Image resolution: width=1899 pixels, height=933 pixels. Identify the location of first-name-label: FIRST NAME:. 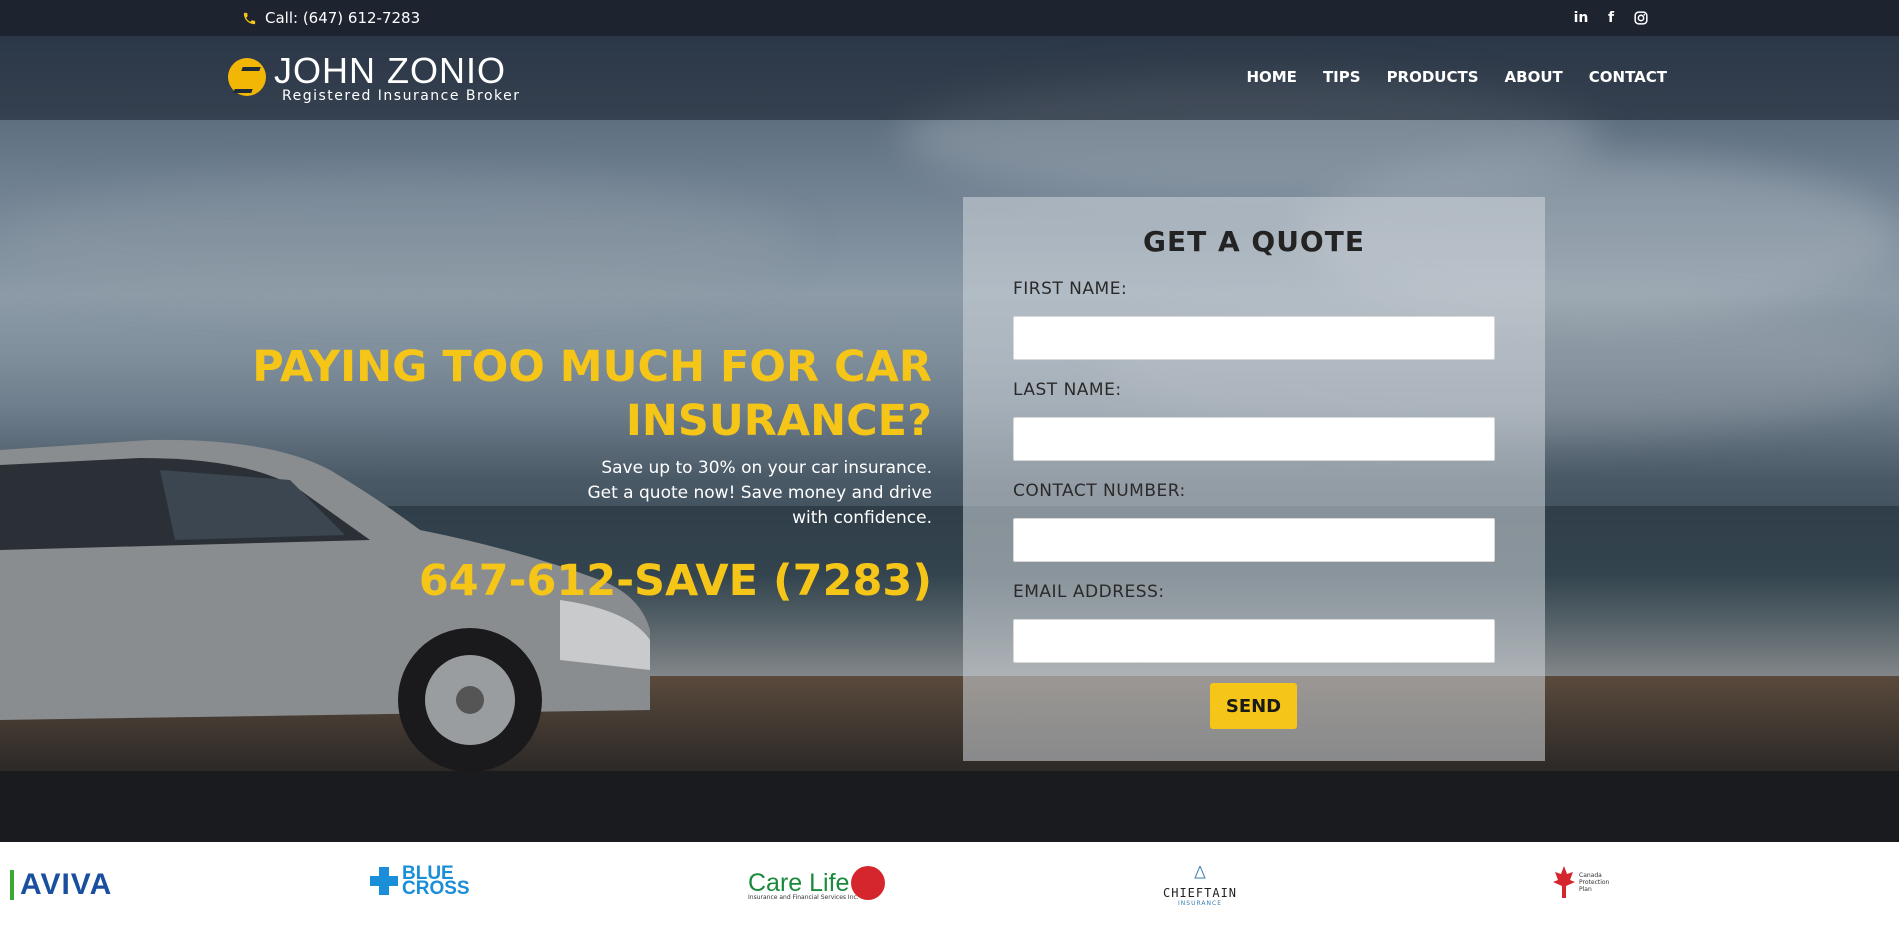
(1070, 289).